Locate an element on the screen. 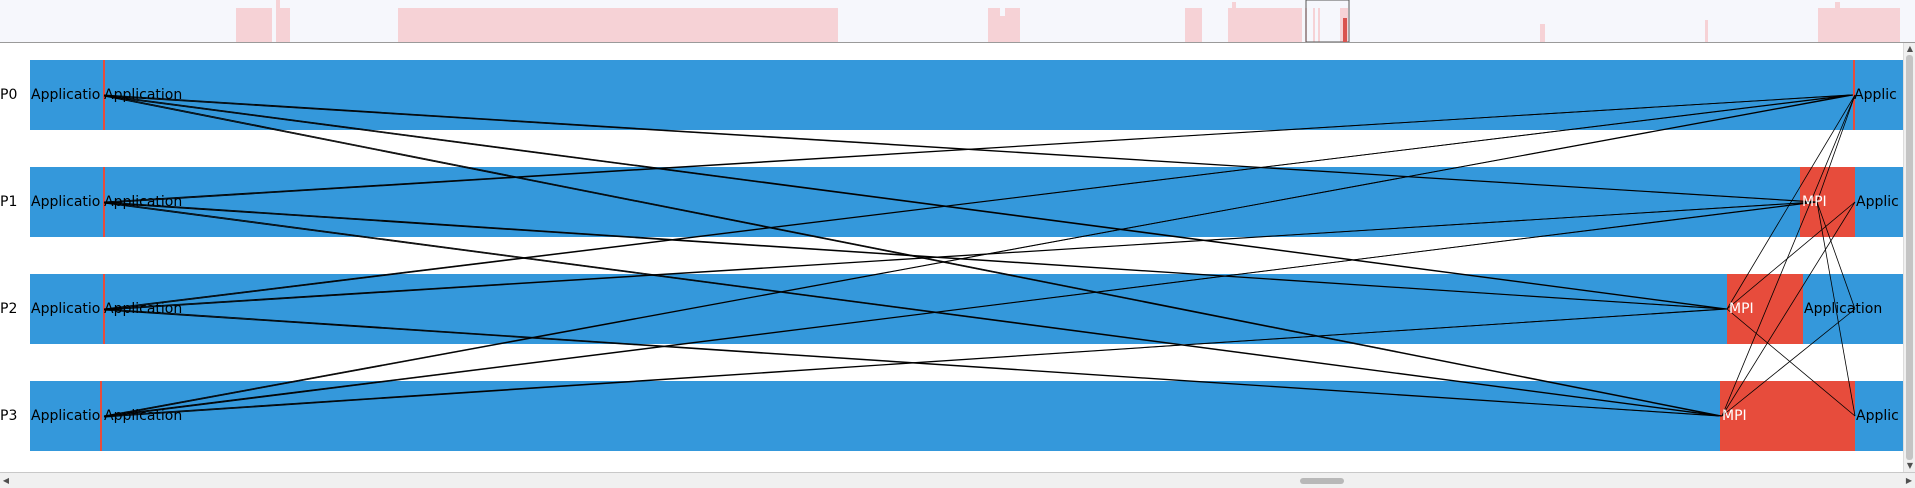 Image resolution: width=1915 pixels, height=488 pixels. process-label: P3 is located at coordinates (9, 416).